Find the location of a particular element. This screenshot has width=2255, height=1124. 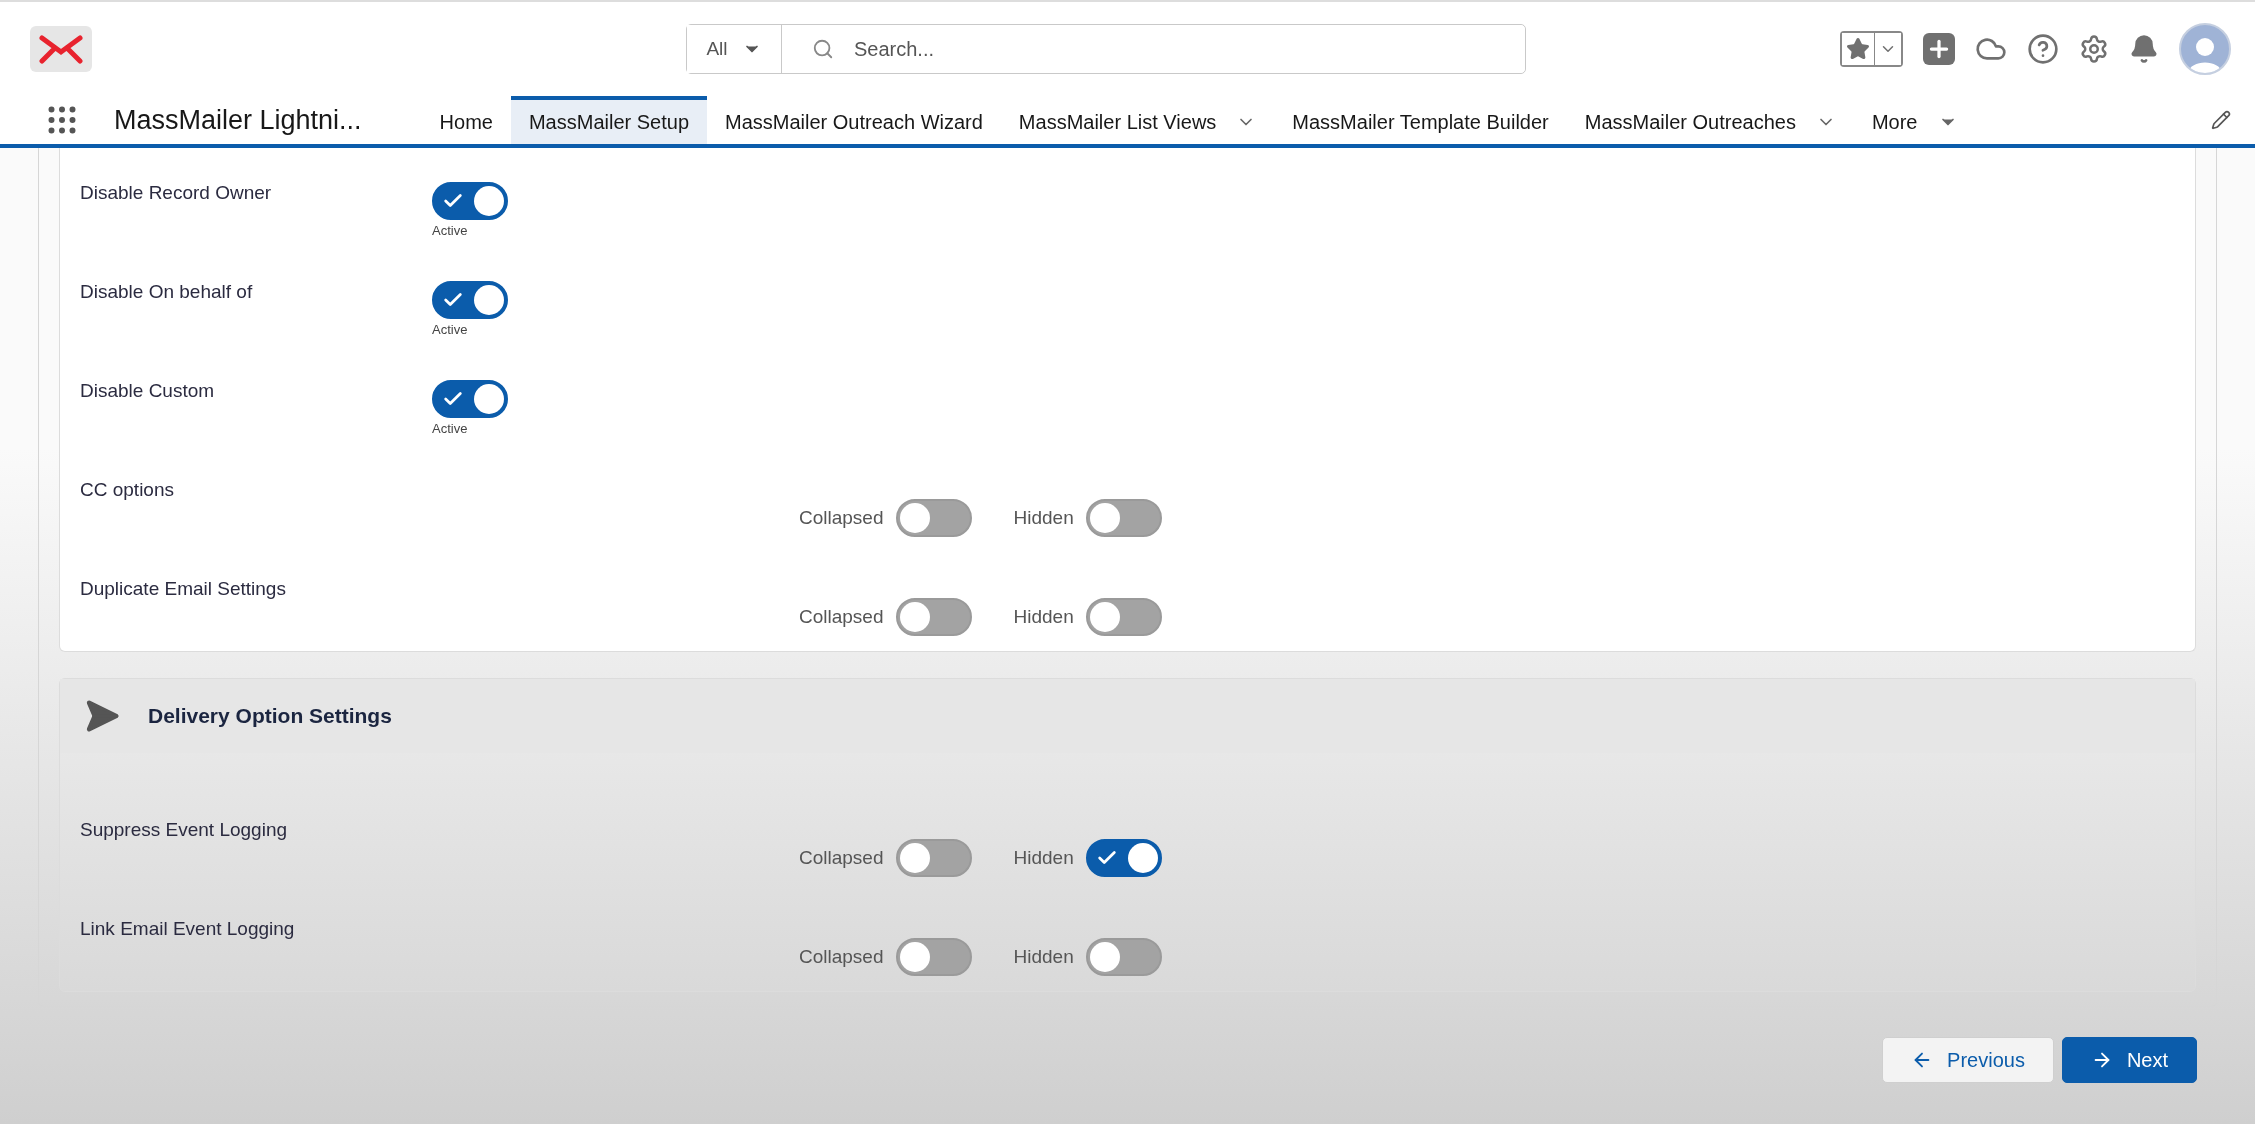

notifications-button is located at coordinates (2144, 49).